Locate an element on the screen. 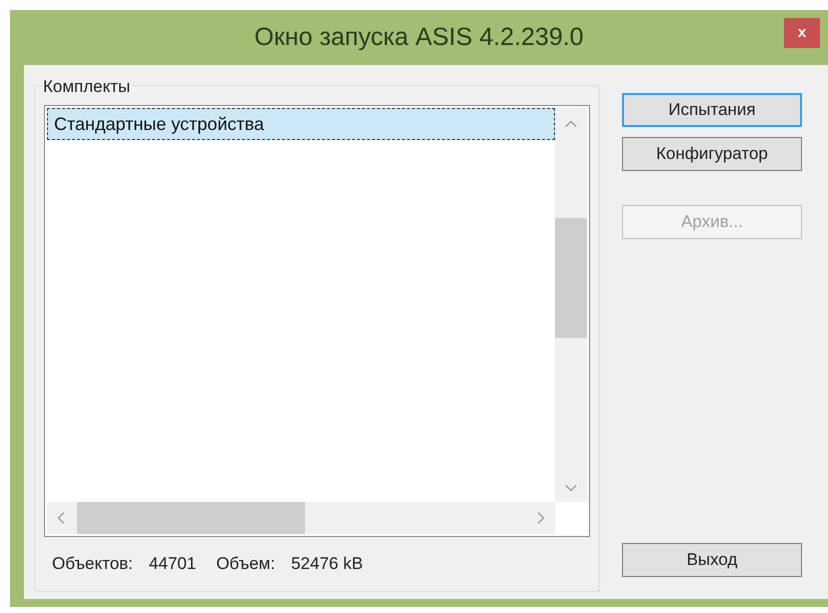  dialog-button: Испытания is located at coordinates (712, 110).